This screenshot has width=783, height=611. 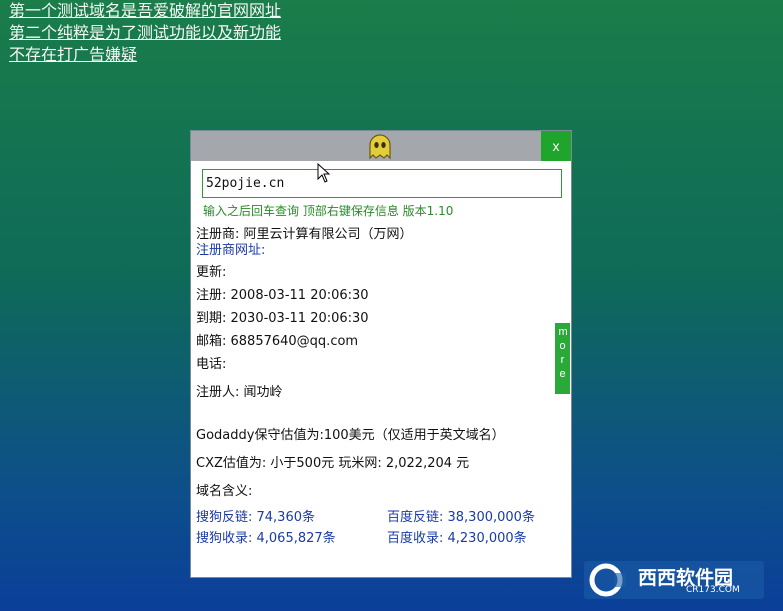 What do you see at coordinates (266, 538) in the screenshot?
I see `sogou-indexed: 搜狗收录: 4,065,827条` at bounding box center [266, 538].